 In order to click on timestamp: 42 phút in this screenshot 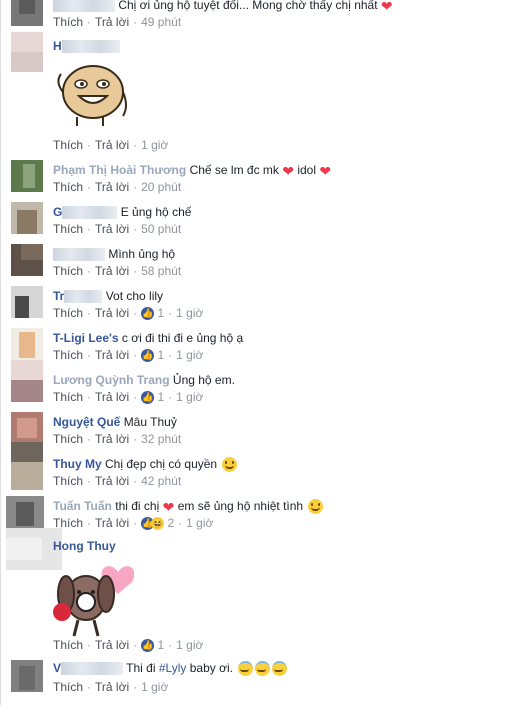, I will do `click(161, 481)`.